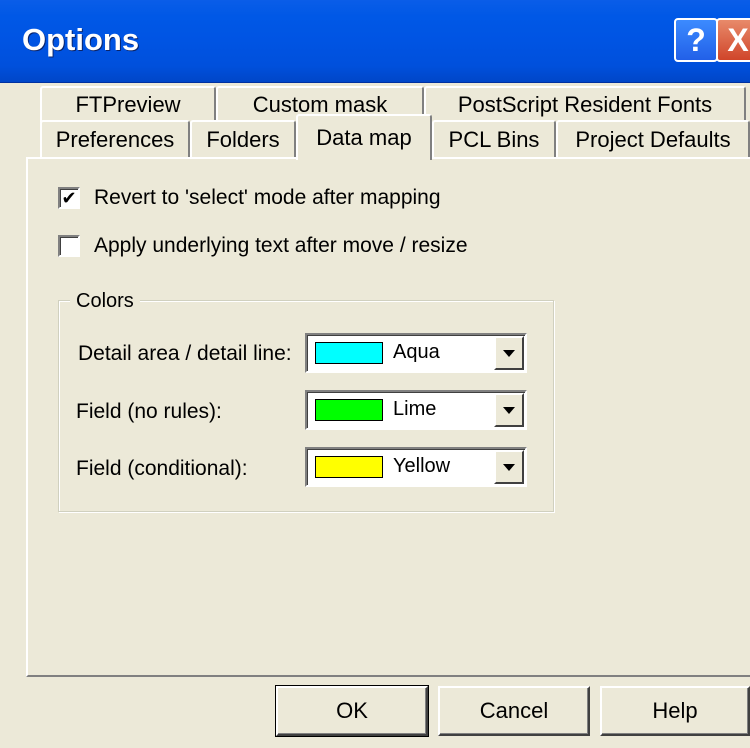  I want to click on tab-label: FTPreview, so click(128, 104).